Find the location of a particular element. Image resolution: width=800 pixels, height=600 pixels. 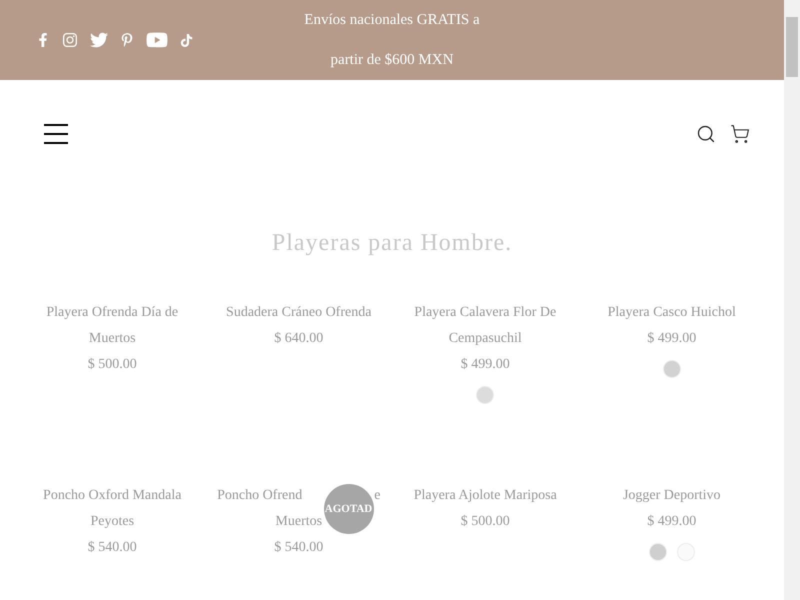

product-title: Playera Calavera Flor De Cempasuchil is located at coordinates (485, 326).